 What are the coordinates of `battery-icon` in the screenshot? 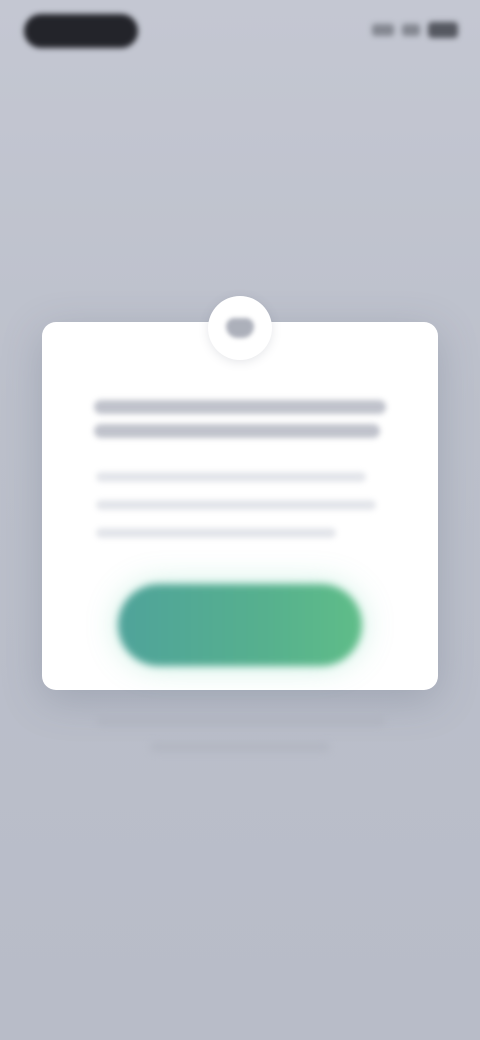 It's located at (443, 30).